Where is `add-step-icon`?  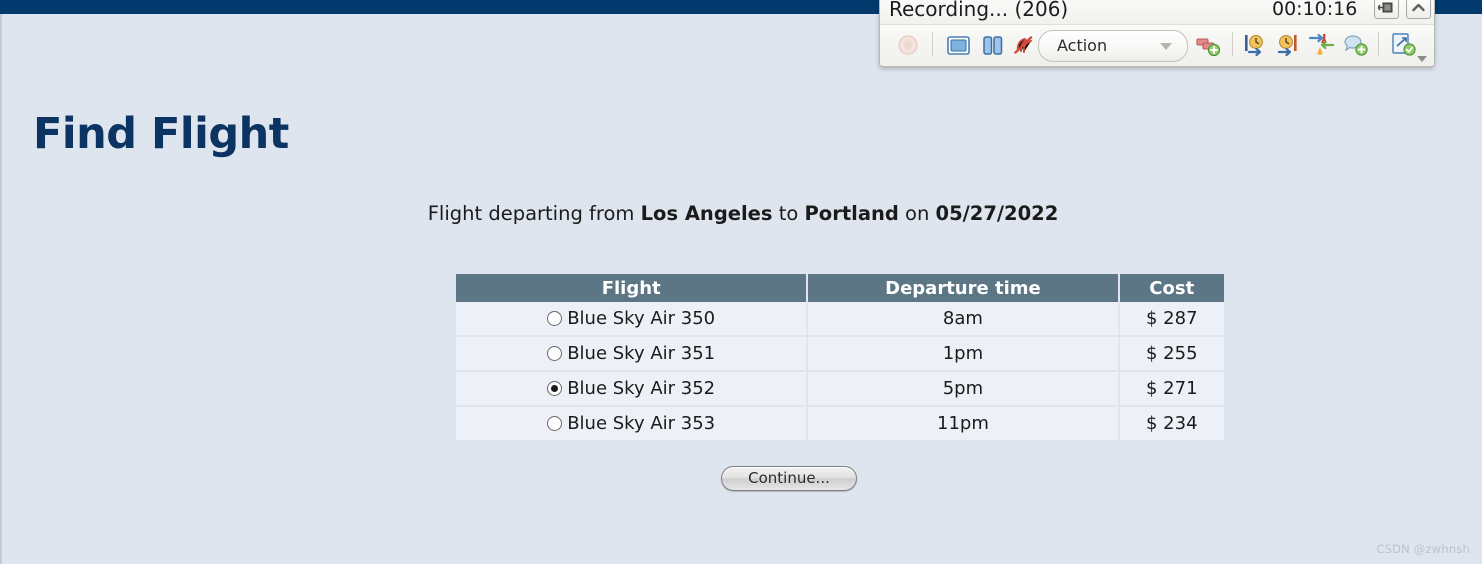 add-step-icon is located at coordinates (1208, 45).